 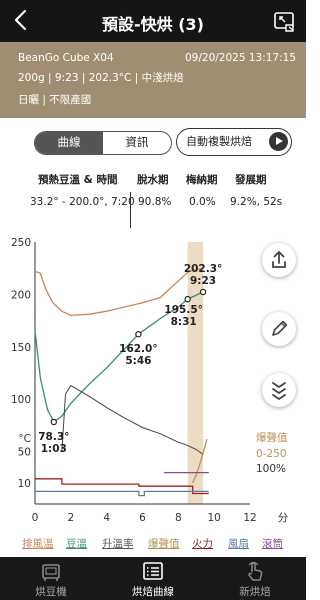 What do you see at coordinates (213, 518) in the screenshot?
I see `x-tick-label: 10` at bounding box center [213, 518].